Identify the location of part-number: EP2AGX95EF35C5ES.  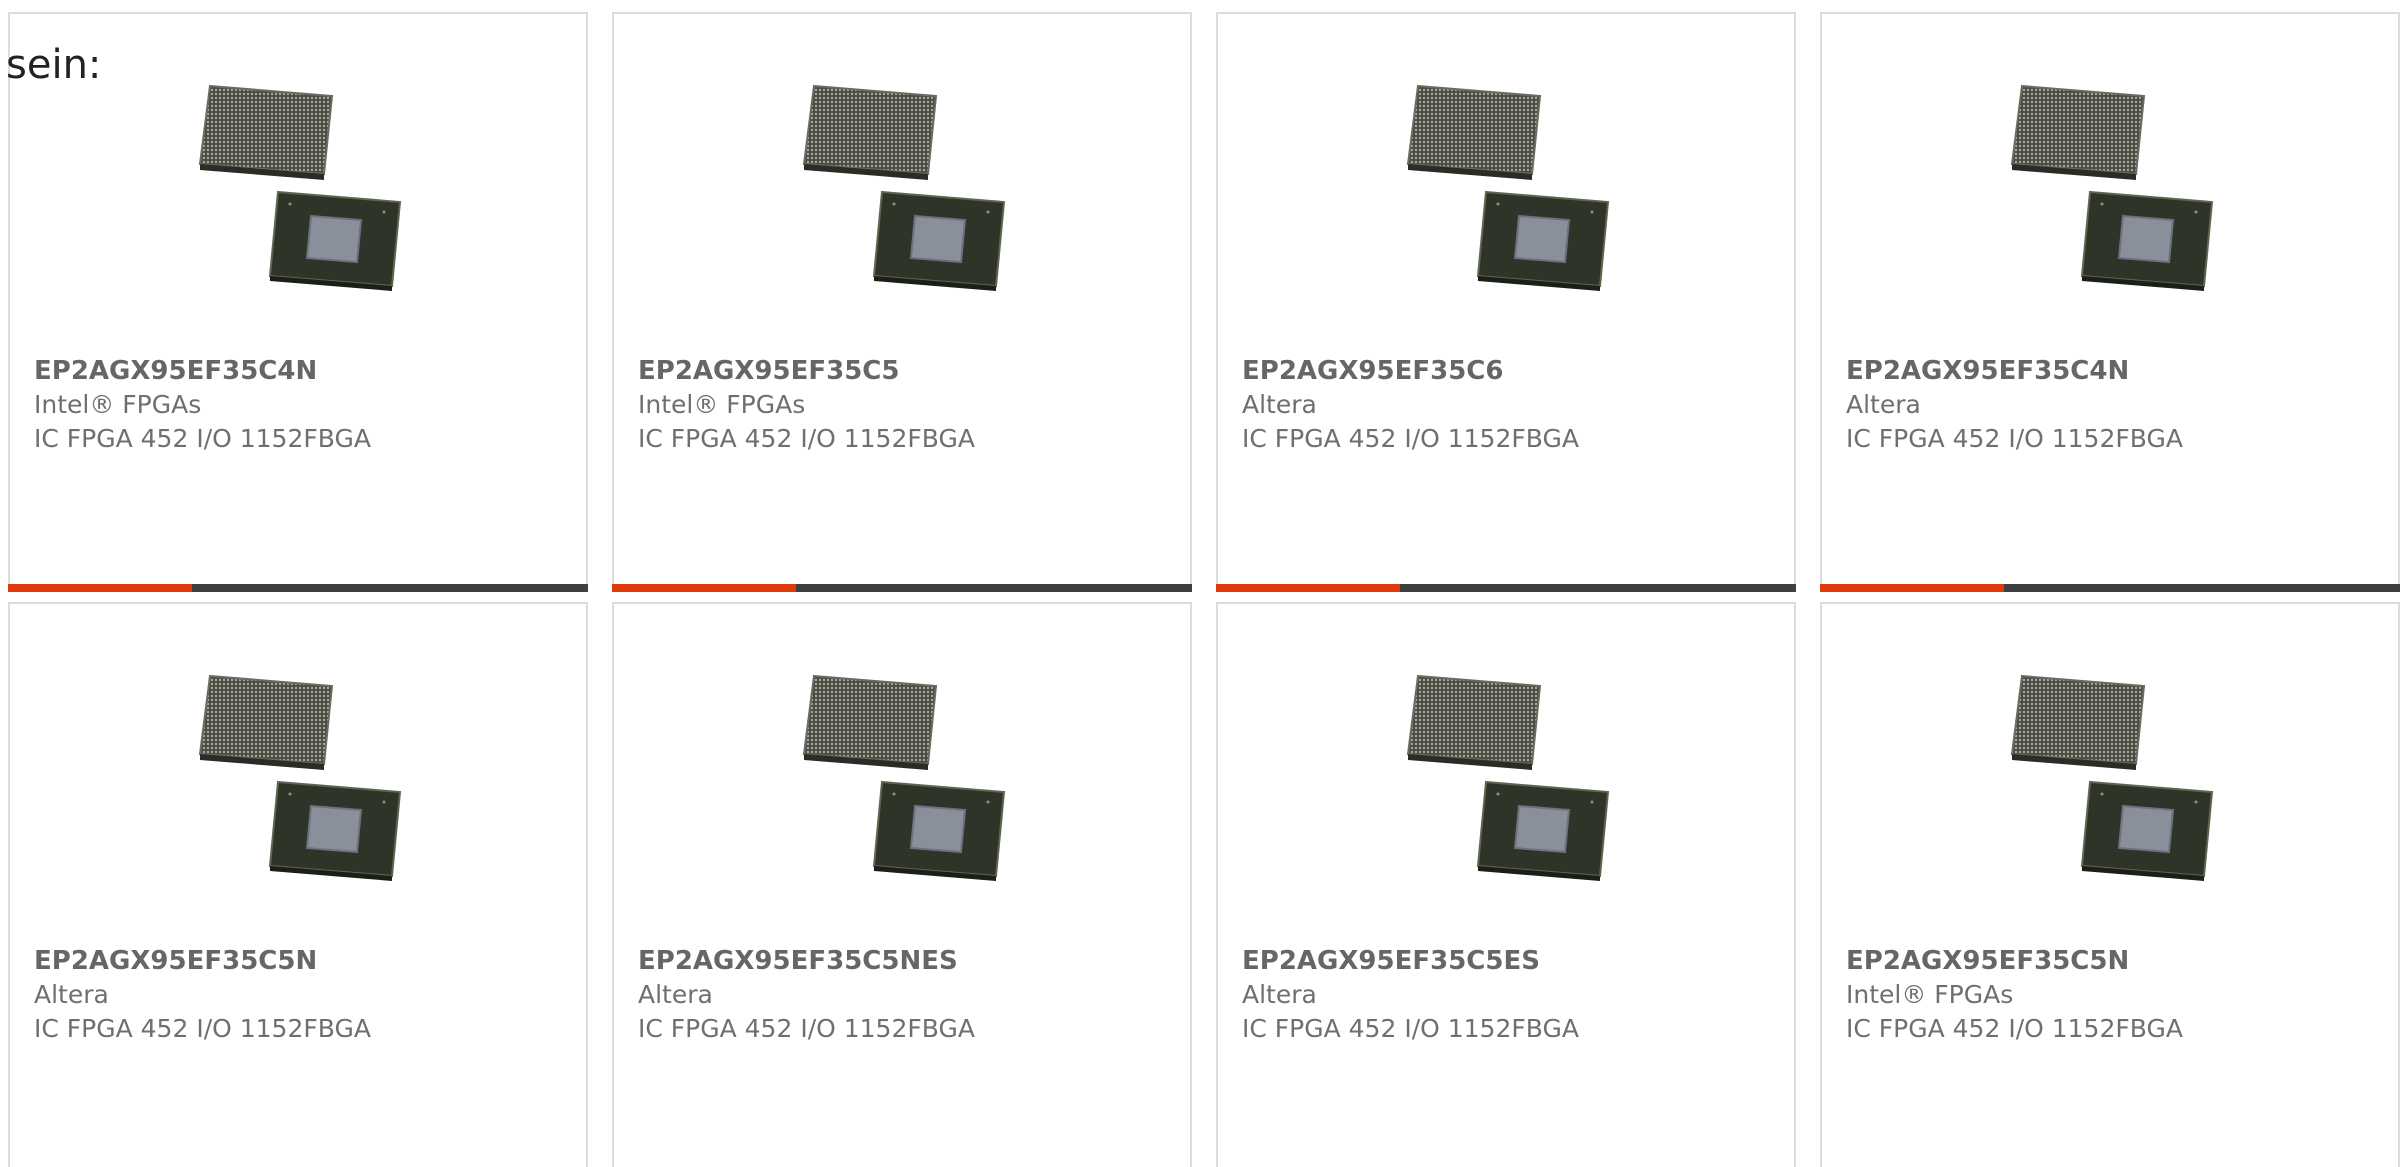
(1510, 961).